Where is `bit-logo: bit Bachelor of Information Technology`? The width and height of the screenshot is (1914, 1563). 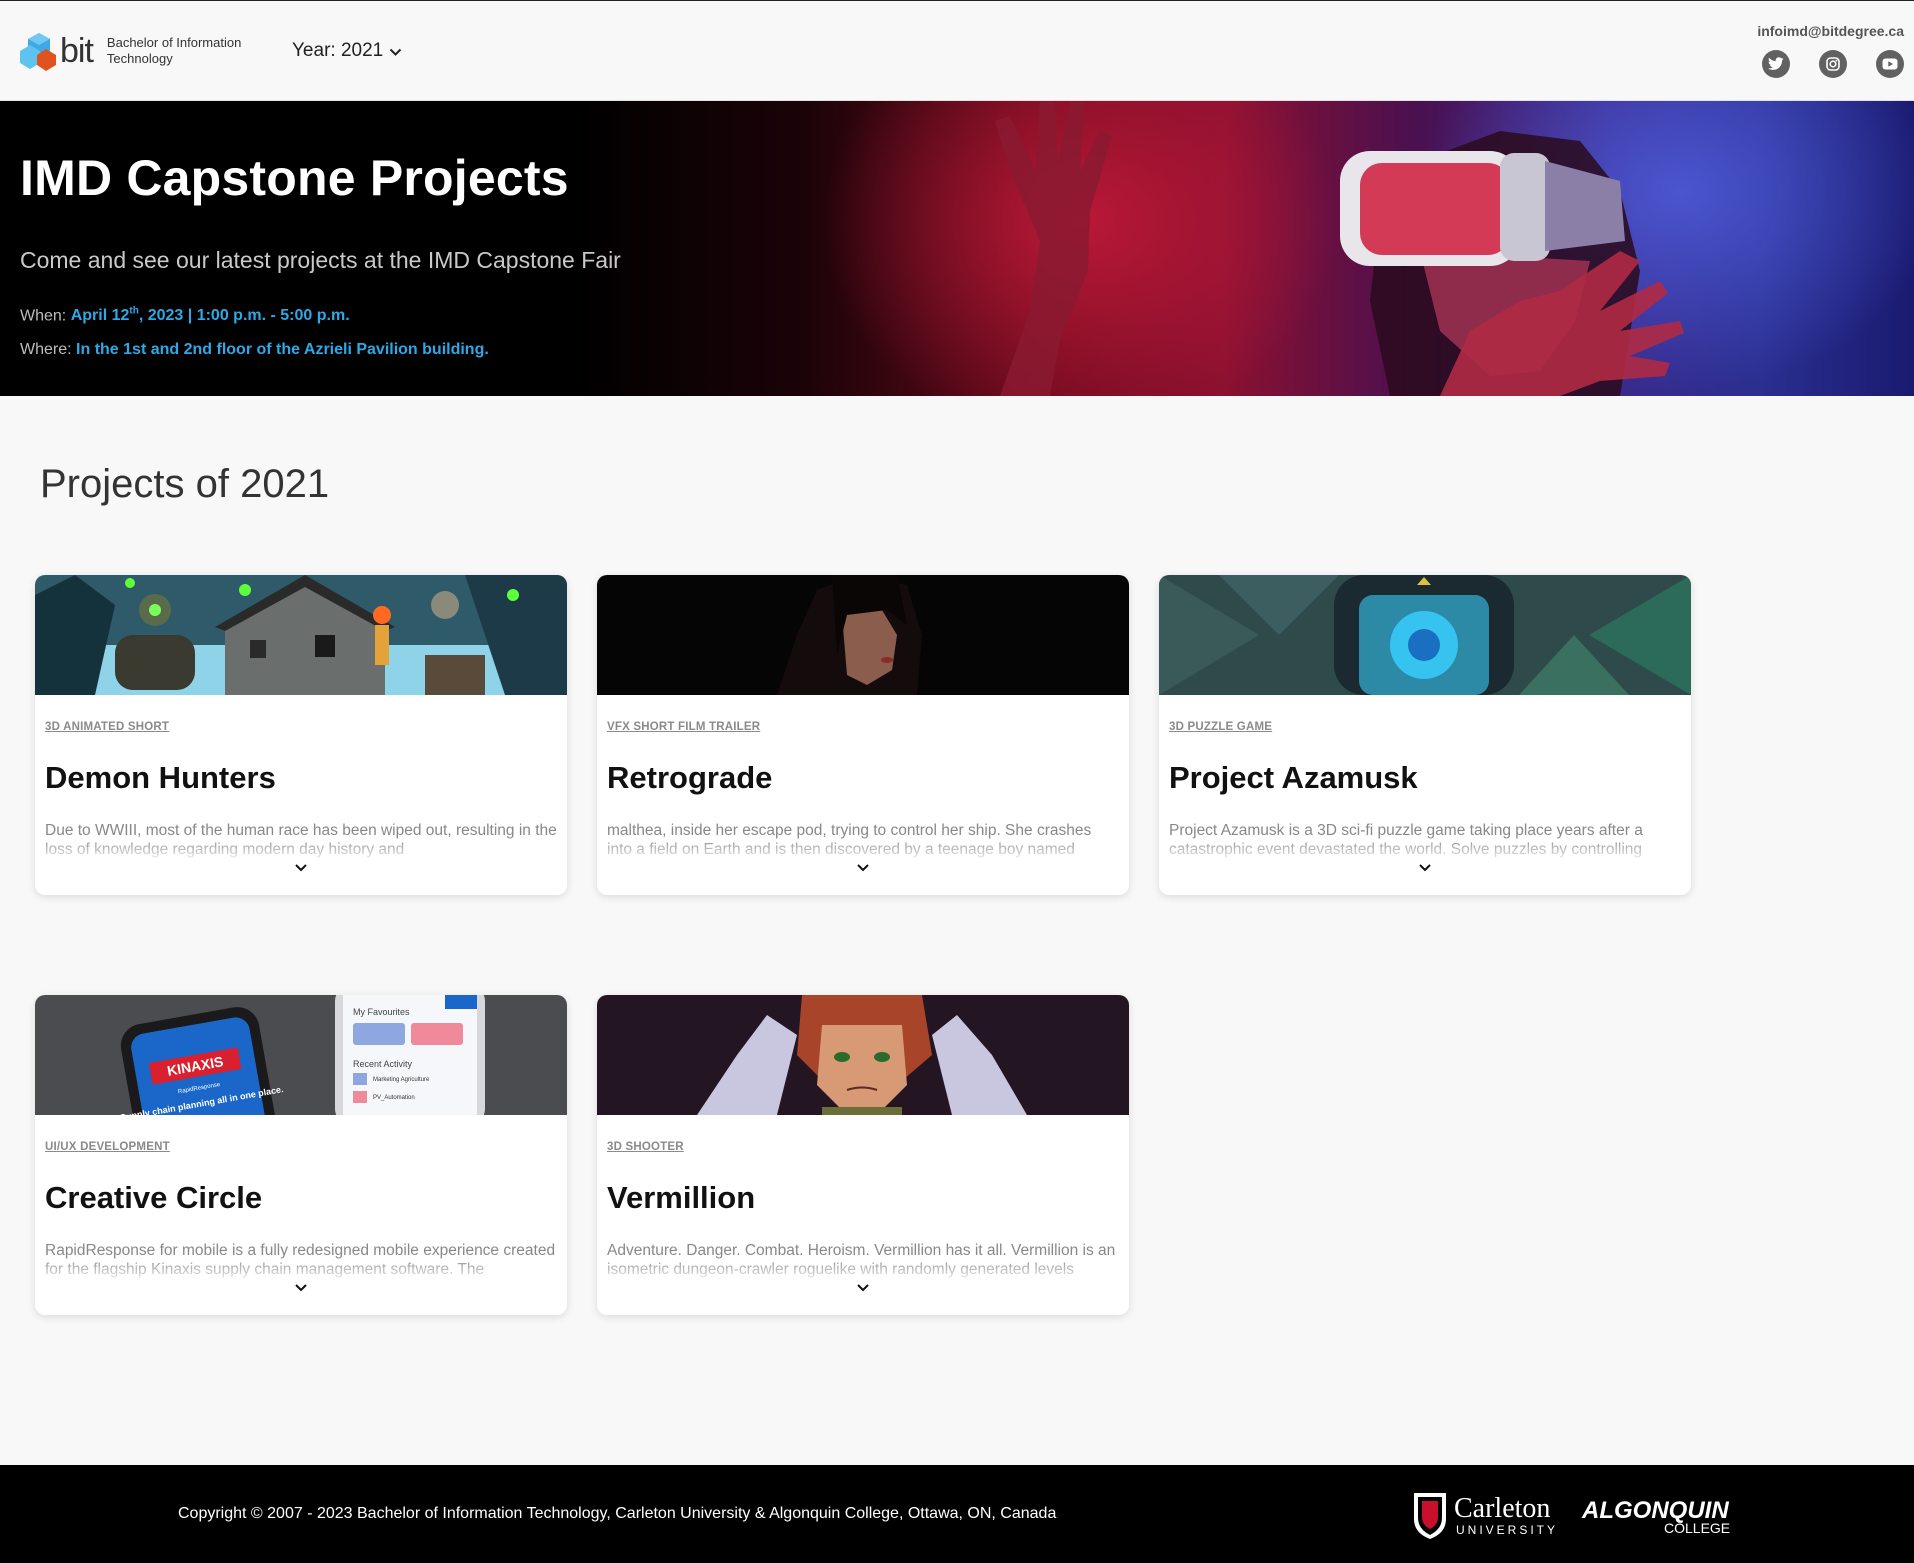
bit-logo: bit Bachelor of Information Technology is located at coordinates (138, 51).